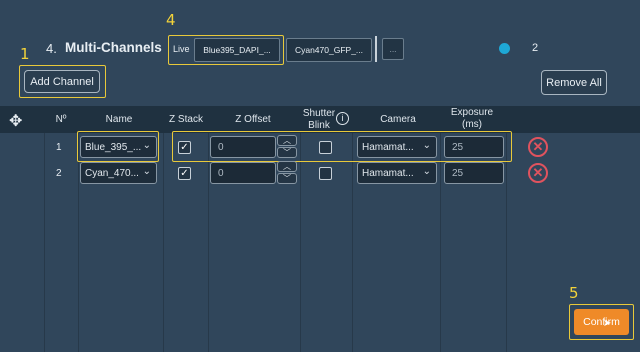  What do you see at coordinates (171, 20) in the screenshot?
I see `annotation-4: 4` at bounding box center [171, 20].